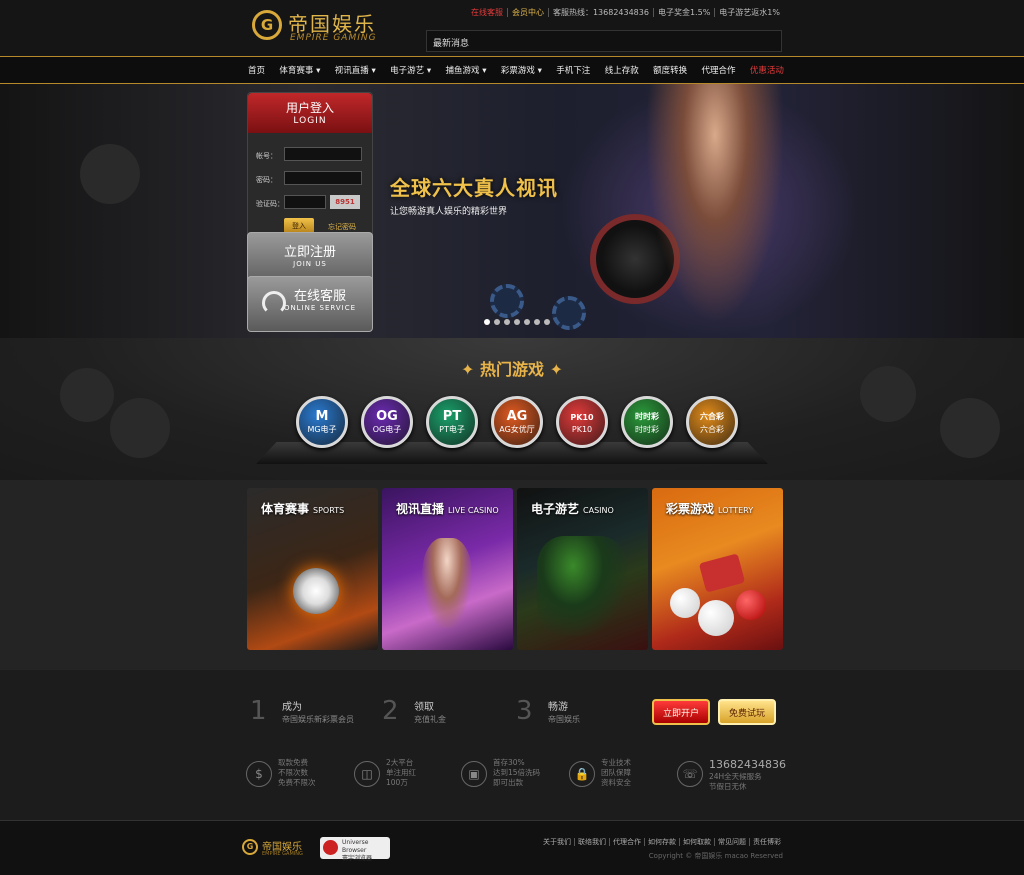  Describe the element at coordinates (487, 12) in the screenshot. I see `online-service-link: 在线客服` at that location.